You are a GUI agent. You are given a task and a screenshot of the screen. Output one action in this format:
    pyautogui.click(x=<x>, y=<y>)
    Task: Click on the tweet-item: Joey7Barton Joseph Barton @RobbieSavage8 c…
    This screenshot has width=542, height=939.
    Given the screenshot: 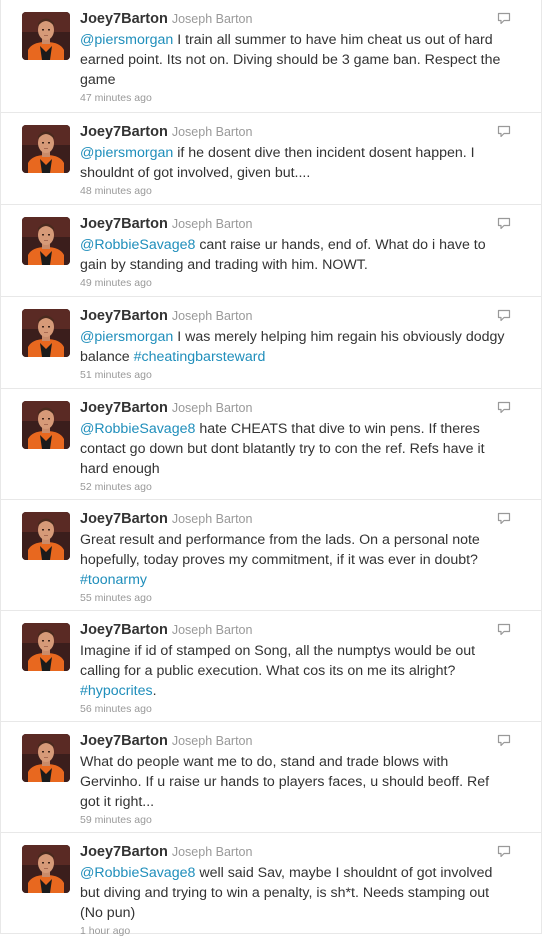 What is the action you would take?
    pyautogui.click(x=271, y=251)
    